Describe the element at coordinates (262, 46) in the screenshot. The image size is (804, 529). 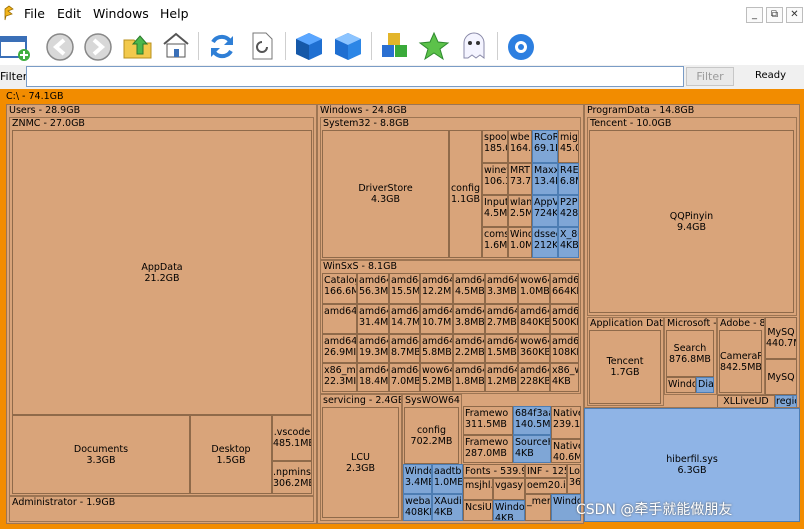
I see `refresh-page-icon` at that location.